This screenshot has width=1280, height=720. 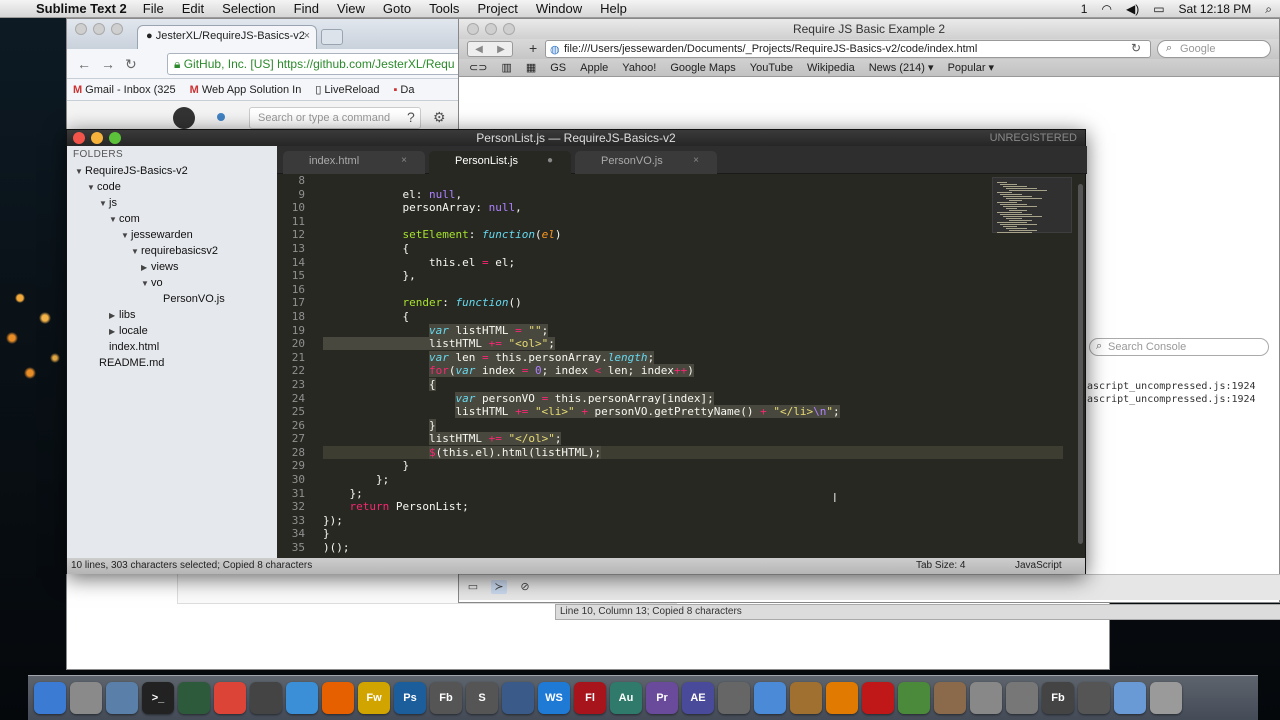 What do you see at coordinates (1268, 9) in the screenshot?
I see `spotlight-icon: ⌕` at bounding box center [1268, 9].